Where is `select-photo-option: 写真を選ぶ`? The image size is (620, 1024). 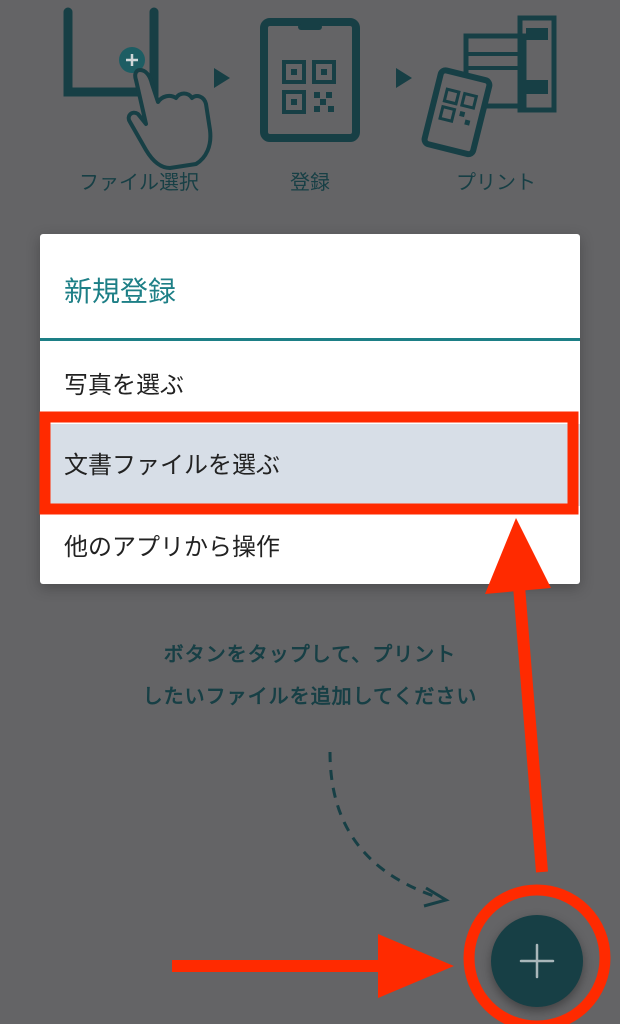
select-photo-option: 写真を選ぶ is located at coordinates (310, 385).